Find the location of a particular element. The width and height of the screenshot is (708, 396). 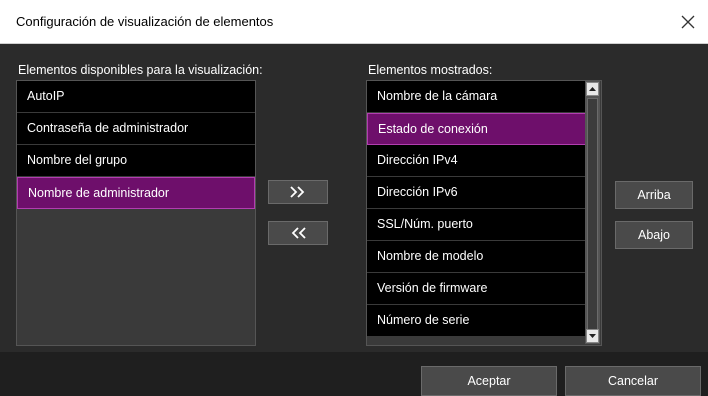

list-item-selected: Estado de conexión is located at coordinates (476, 129).